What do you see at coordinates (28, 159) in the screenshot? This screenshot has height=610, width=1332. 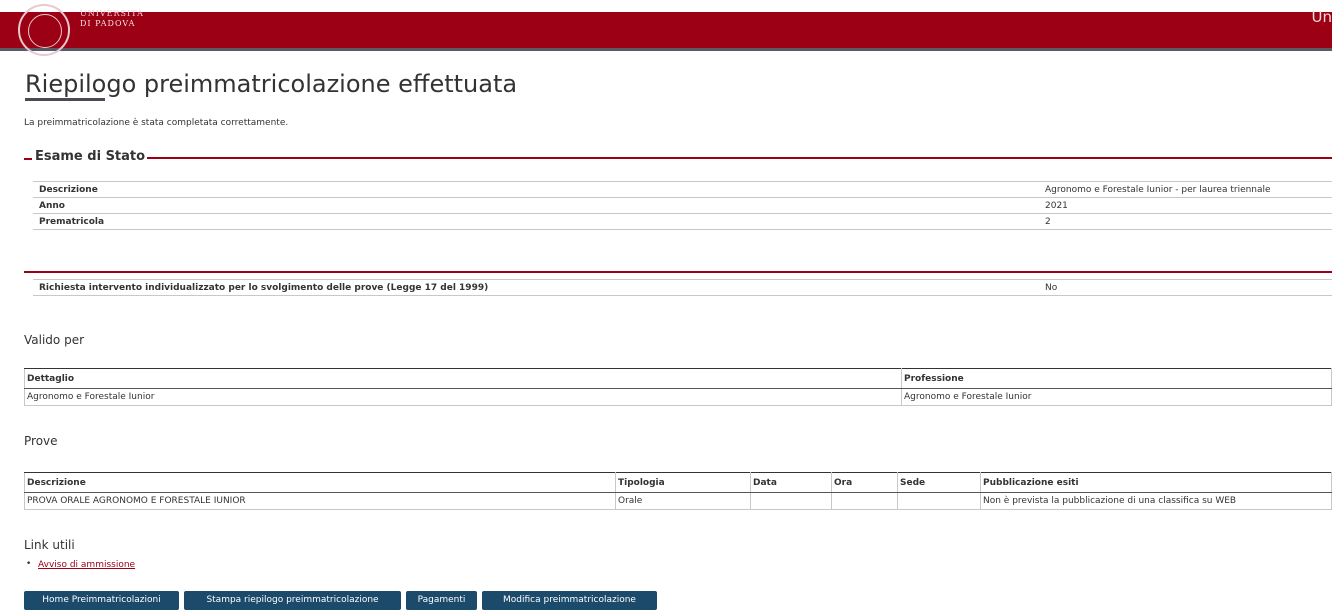 I see `fieldset-legend-dash` at bounding box center [28, 159].